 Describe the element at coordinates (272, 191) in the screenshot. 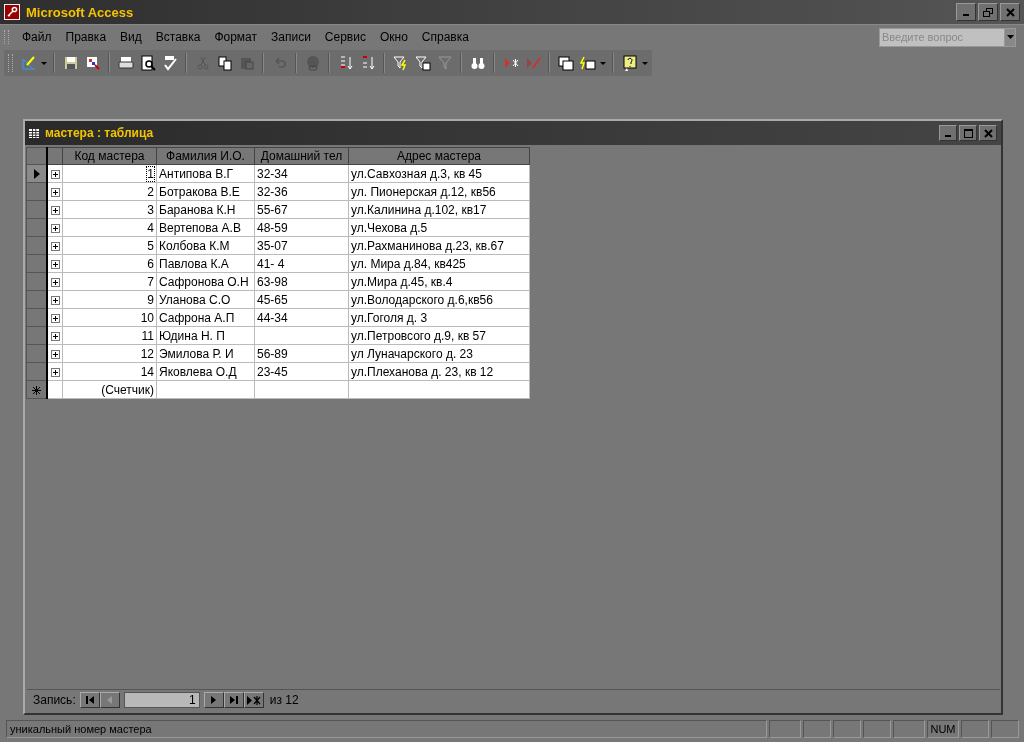

I see `table-cell: 32-36` at that location.